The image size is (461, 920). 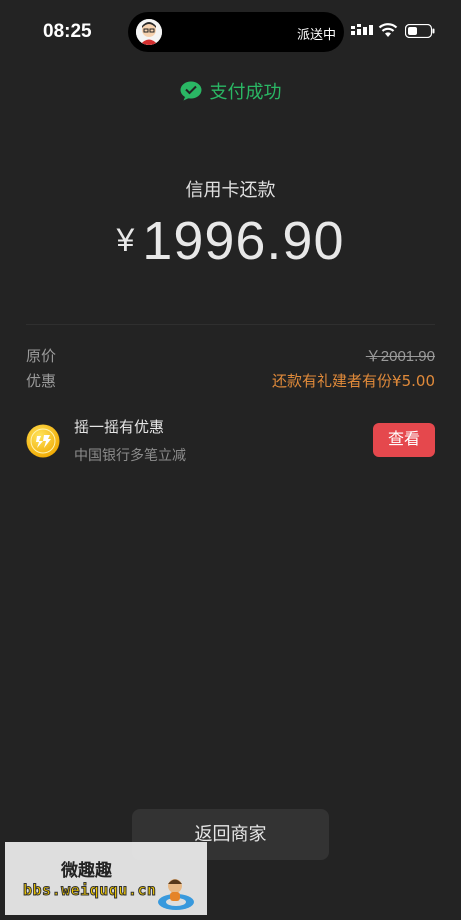 I want to click on status-time: 08:25, so click(x=67, y=31).